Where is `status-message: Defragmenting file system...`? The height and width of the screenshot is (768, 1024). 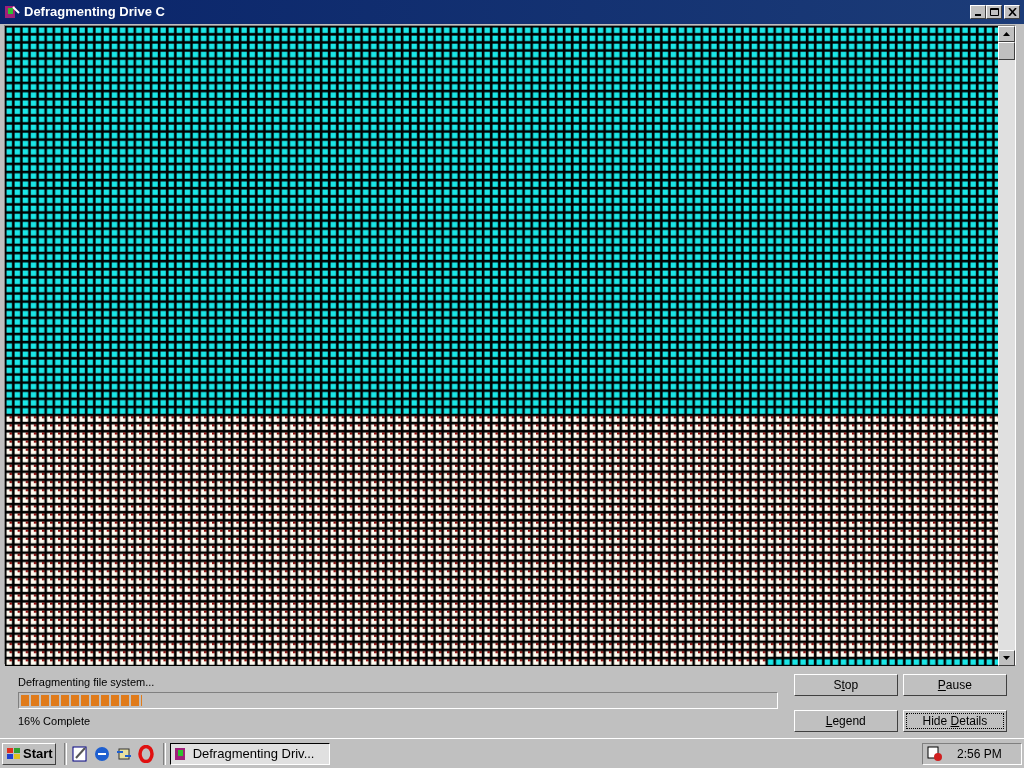 status-message: Defragmenting file system... is located at coordinates (87, 682).